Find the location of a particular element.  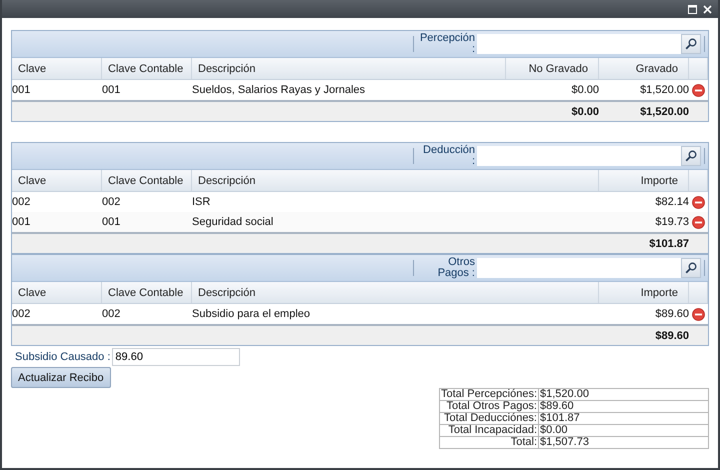

total-cell-text: $101.87 is located at coordinates (668, 244).